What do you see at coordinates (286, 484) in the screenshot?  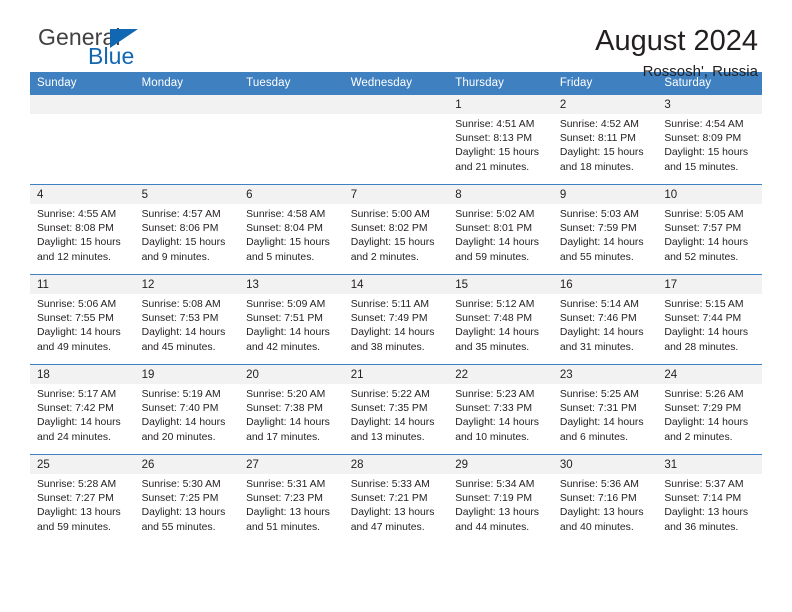 I see `day-sun-info-line: Sunrise: 5:31 AM` at bounding box center [286, 484].